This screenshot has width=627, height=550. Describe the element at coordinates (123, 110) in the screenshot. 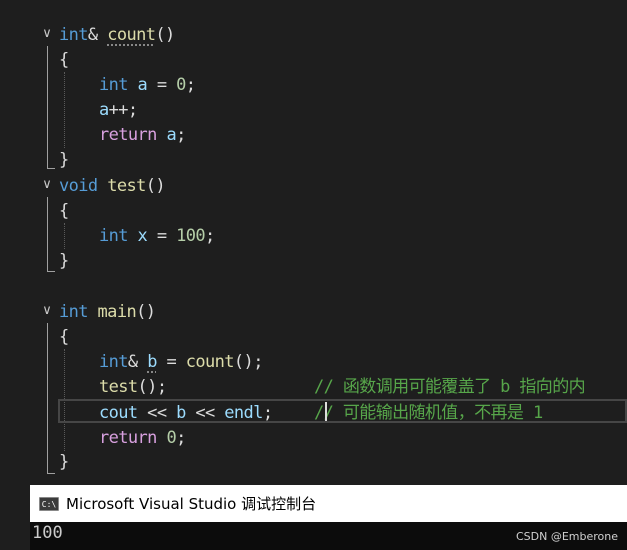

I see `token: ++;` at that location.